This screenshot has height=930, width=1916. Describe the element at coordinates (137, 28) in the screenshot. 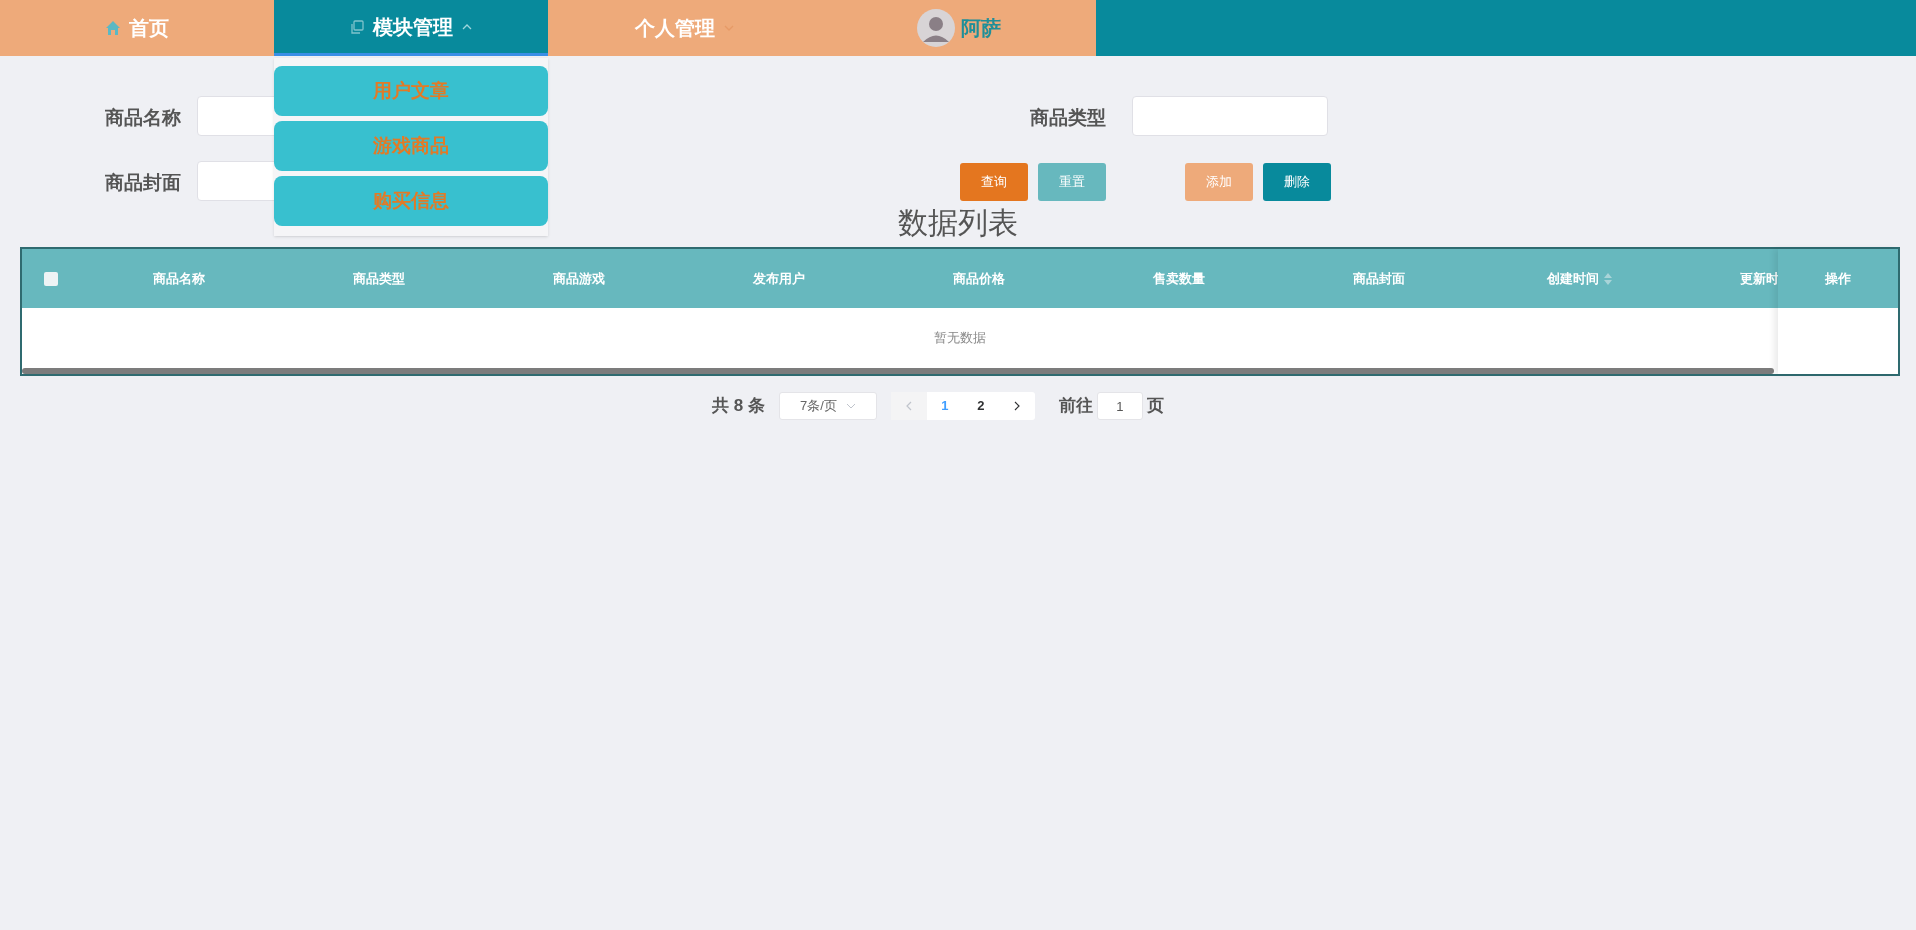

I see `nav-tab: 首页` at that location.